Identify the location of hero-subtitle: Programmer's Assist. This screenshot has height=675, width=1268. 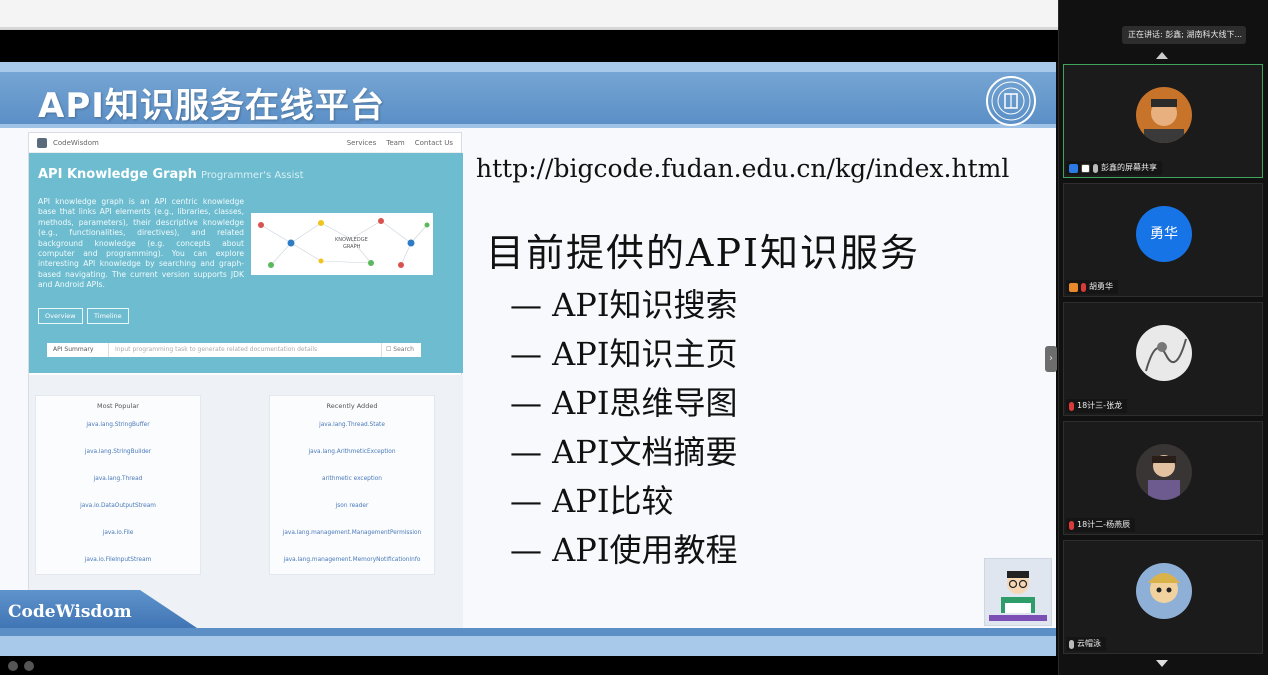
(252, 175).